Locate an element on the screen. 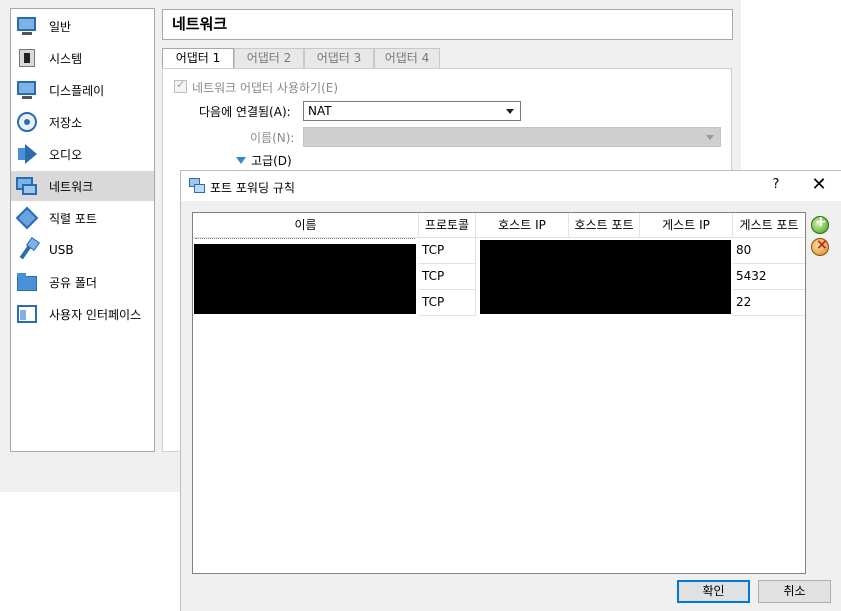 This screenshot has width=841, height=611. sidebar-item-serial-ports: 직렬 포트 is located at coordinates (82, 218).